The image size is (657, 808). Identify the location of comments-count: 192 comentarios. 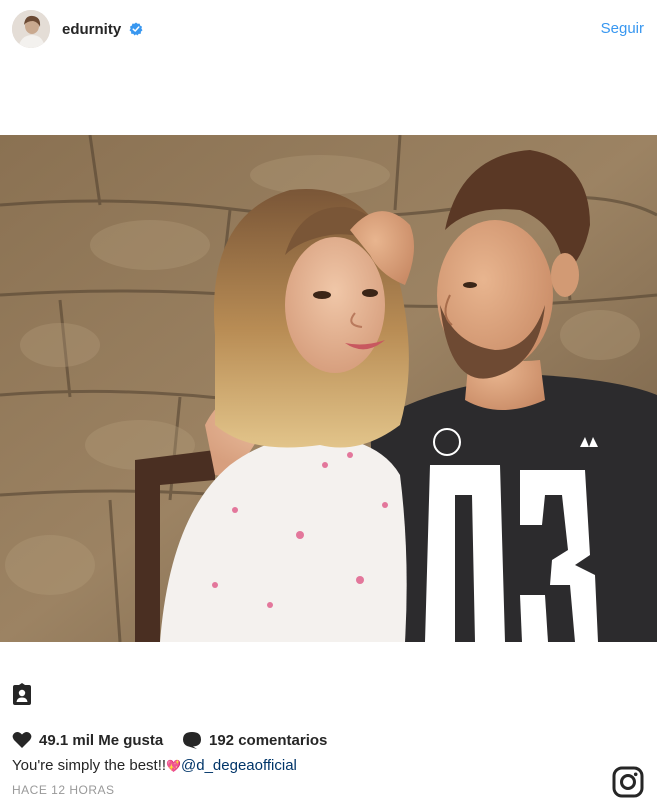
(268, 740).